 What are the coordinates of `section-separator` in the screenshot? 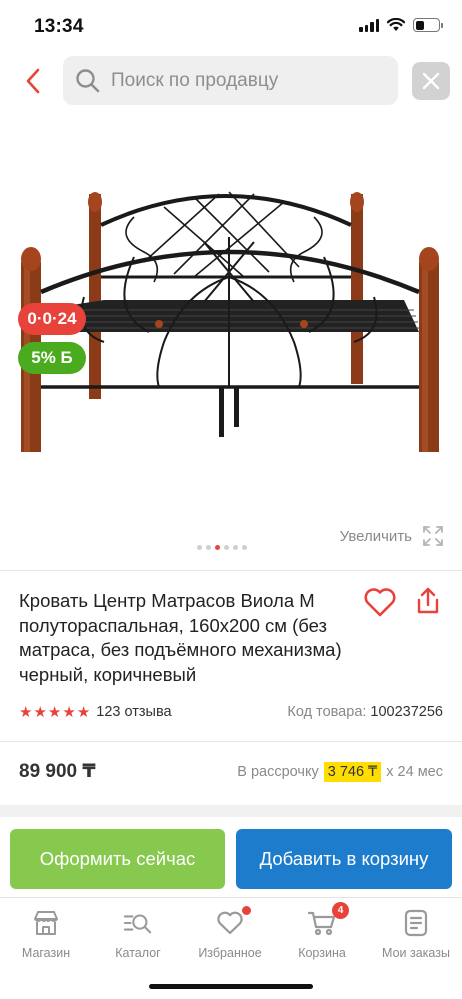 It's located at (231, 811).